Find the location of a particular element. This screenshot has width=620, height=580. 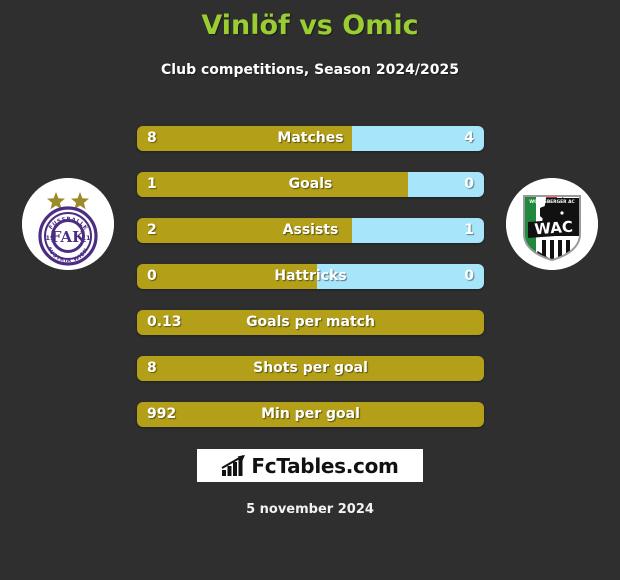

fctables-brand: FcTables.com is located at coordinates (310, 465).